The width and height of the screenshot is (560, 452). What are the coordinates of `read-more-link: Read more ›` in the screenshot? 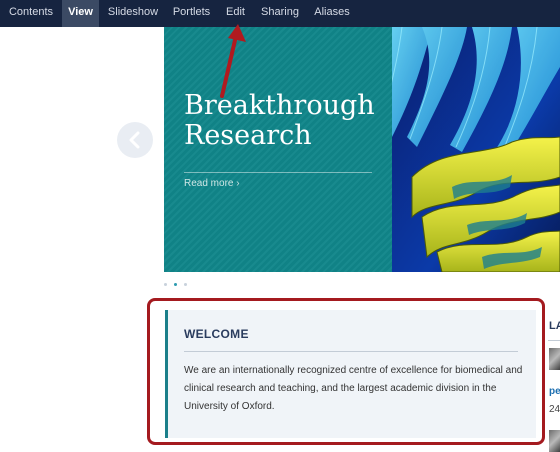 It's located at (212, 183).